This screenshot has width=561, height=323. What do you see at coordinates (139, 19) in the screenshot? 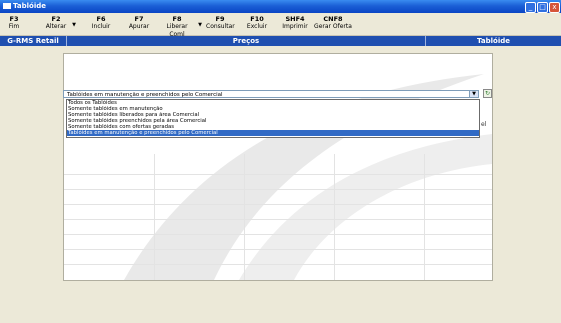
I see `tool-key: F7` at bounding box center [139, 19].